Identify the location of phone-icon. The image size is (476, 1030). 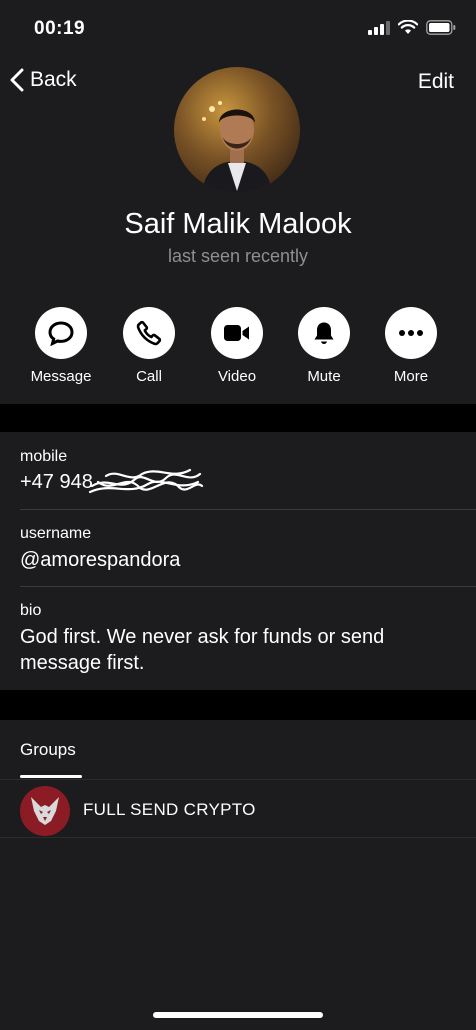
(149, 333).